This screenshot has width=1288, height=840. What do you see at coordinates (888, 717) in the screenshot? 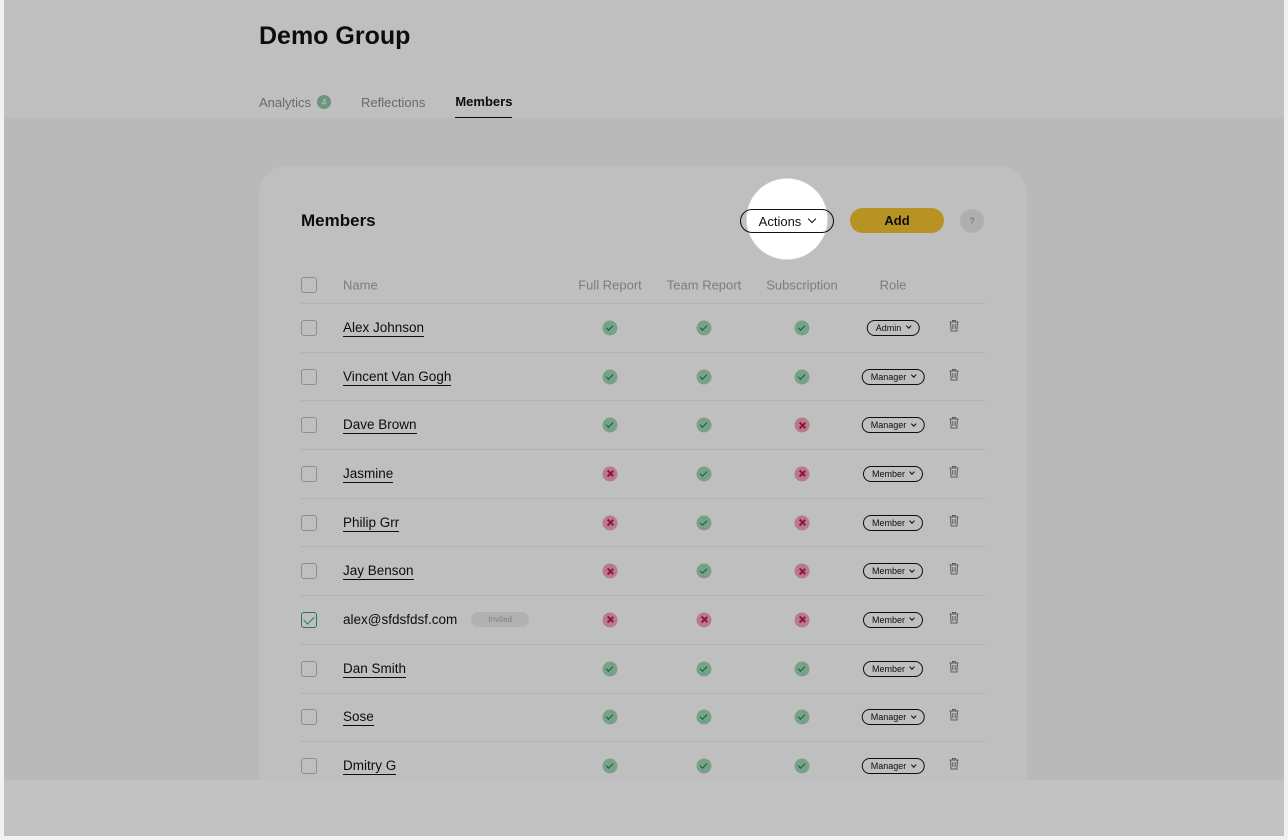
I see `role-label: Manager` at bounding box center [888, 717].